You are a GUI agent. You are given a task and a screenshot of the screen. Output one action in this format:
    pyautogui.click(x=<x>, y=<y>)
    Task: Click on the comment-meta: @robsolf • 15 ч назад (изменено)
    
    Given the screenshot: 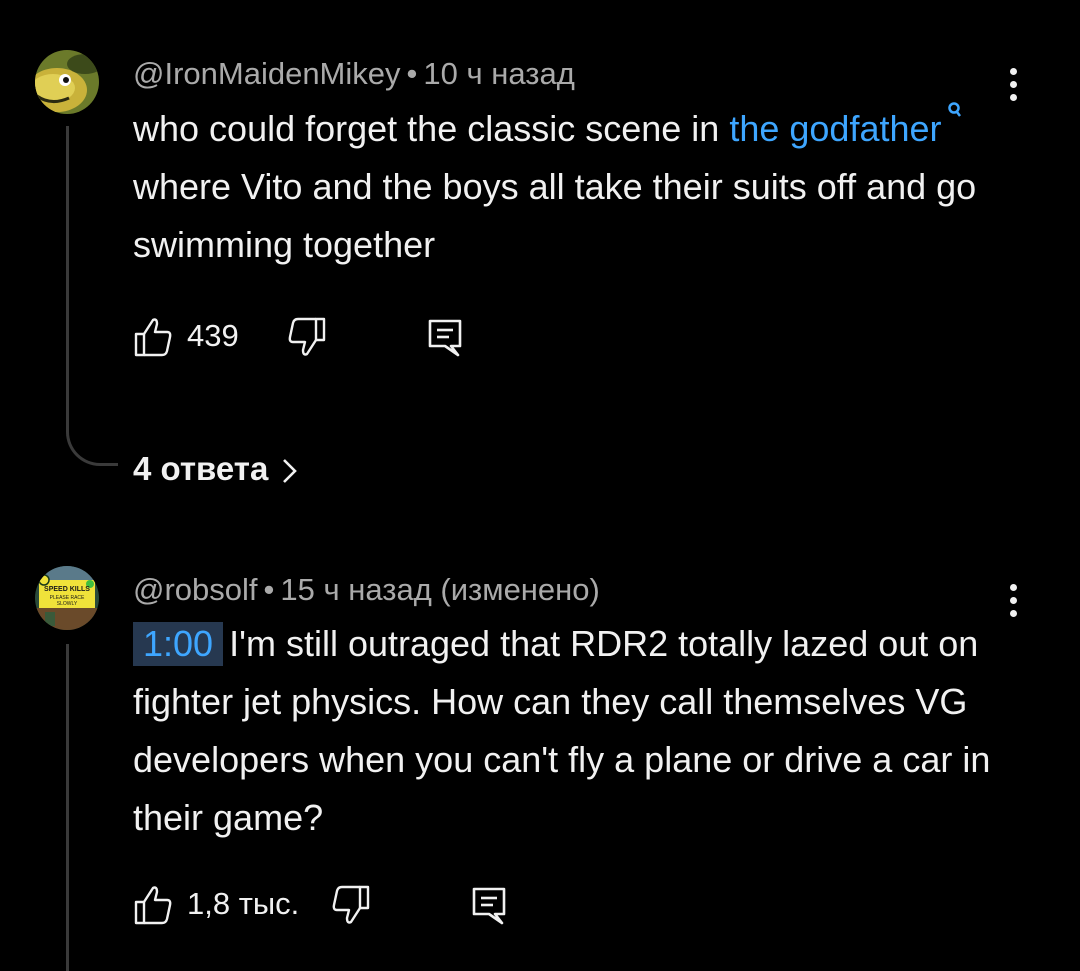 What is the action you would take?
    pyautogui.click(x=366, y=590)
    